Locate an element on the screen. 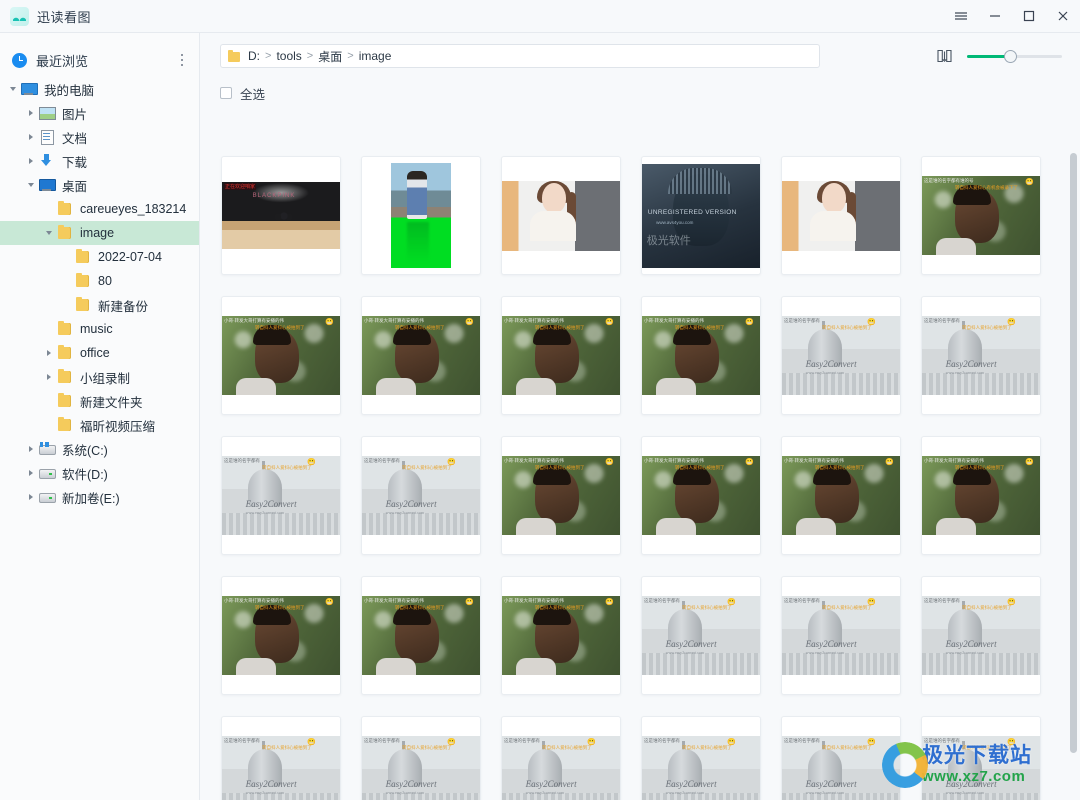 The width and height of the screenshot is (1080, 800). minimize-button is located at coordinates (995, 16).